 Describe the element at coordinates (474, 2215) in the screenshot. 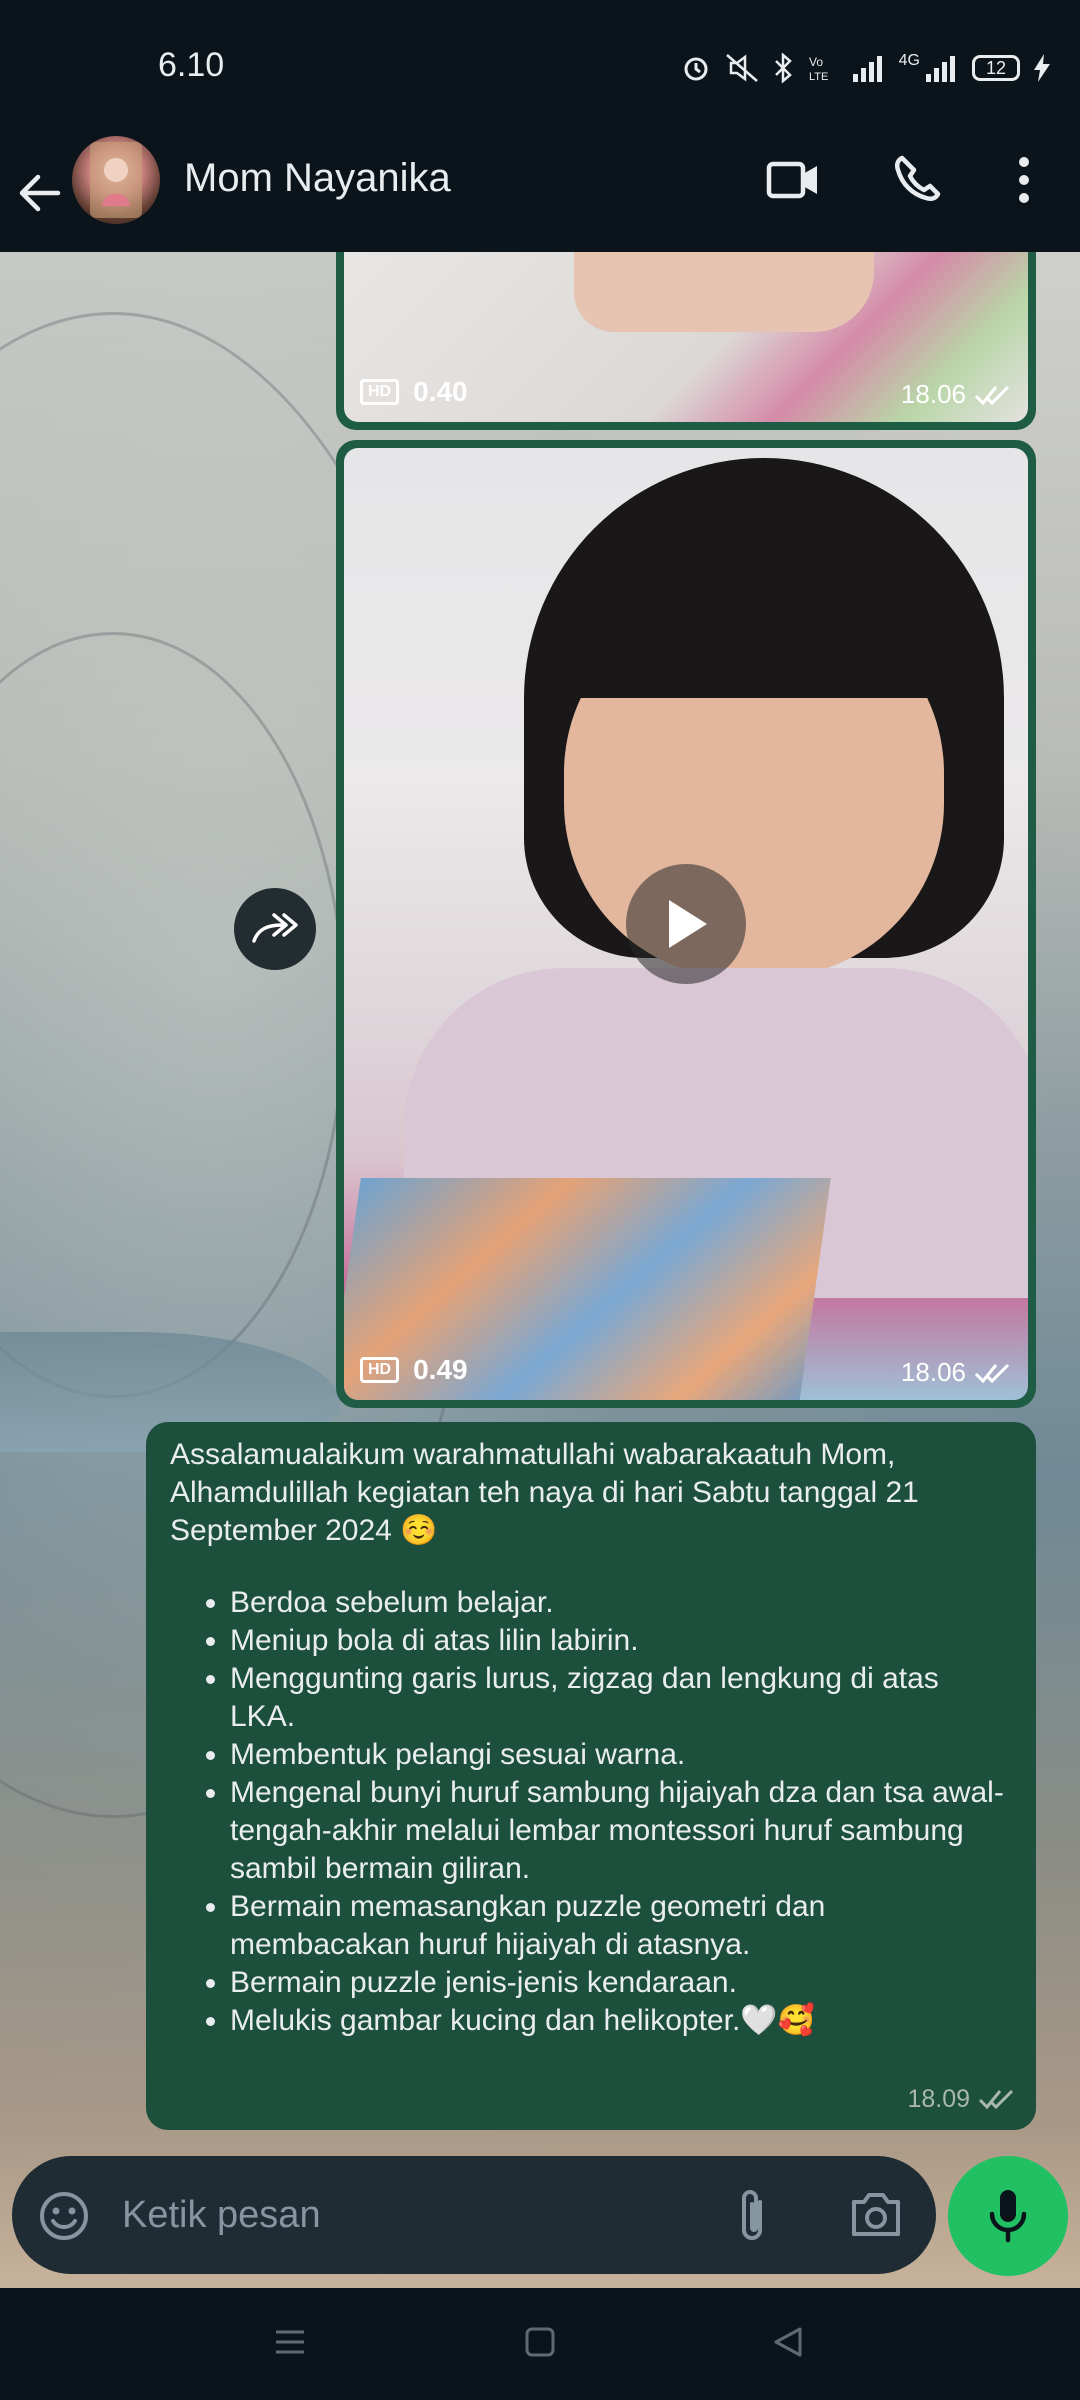

I see `message-input-bar: Ketik pesan` at that location.